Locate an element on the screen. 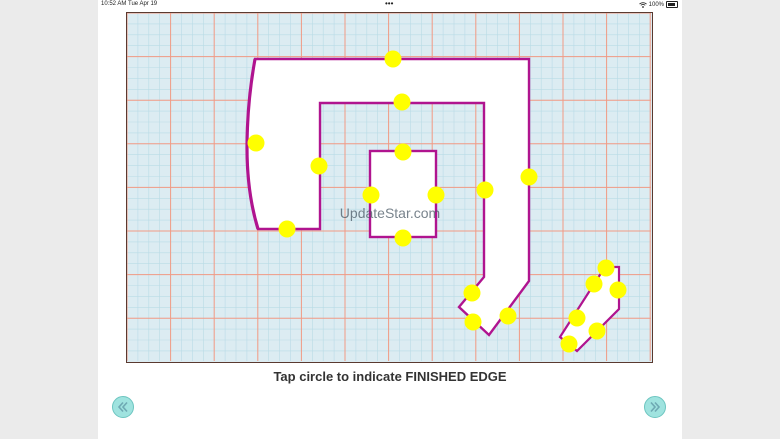 Image resolution: width=780 pixels, height=439 pixels. status-right: 100% is located at coordinates (658, 4).